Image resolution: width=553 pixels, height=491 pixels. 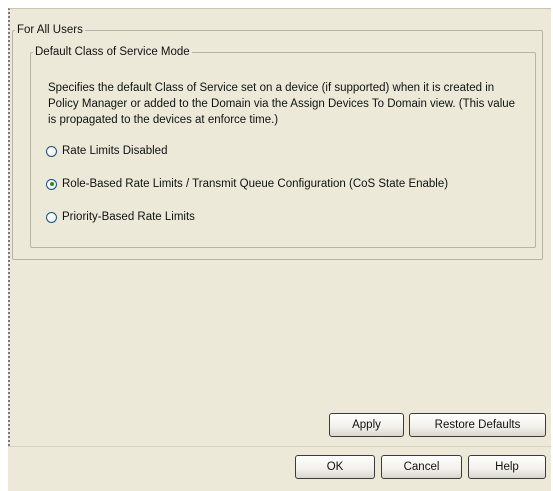 What do you see at coordinates (112, 52) in the screenshot?
I see `default-cos-mode-legend: Default Class of Service Mode` at bounding box center [112, 52].